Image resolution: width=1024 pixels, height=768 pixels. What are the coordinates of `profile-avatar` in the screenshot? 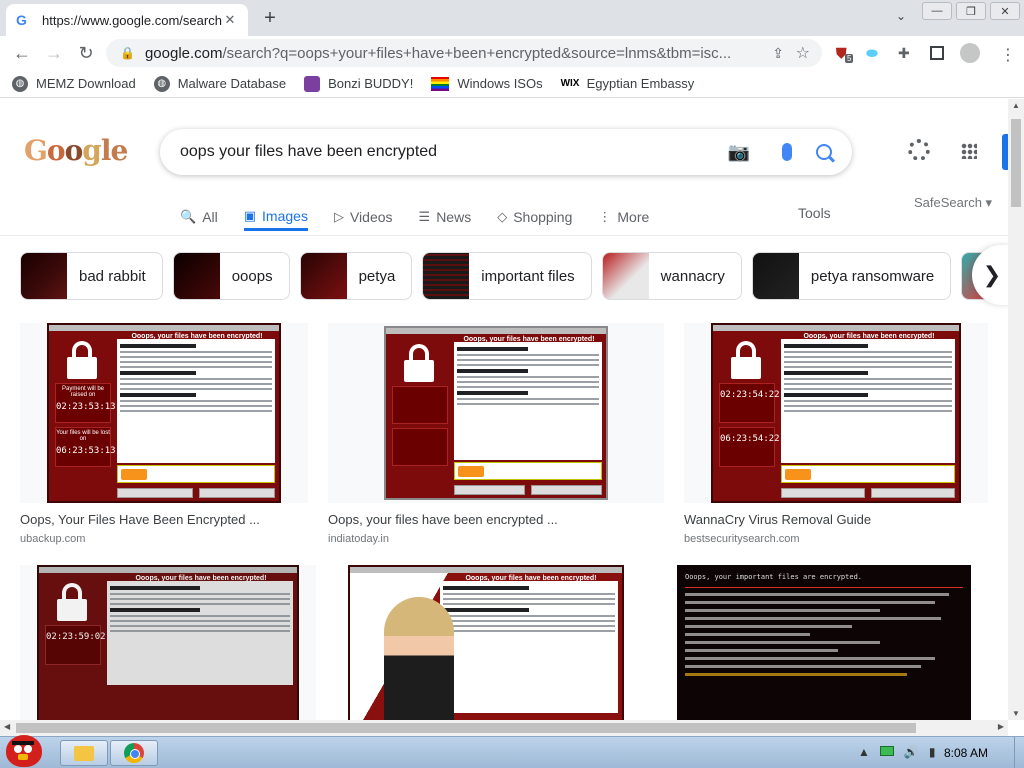 It's located at (970, 53).